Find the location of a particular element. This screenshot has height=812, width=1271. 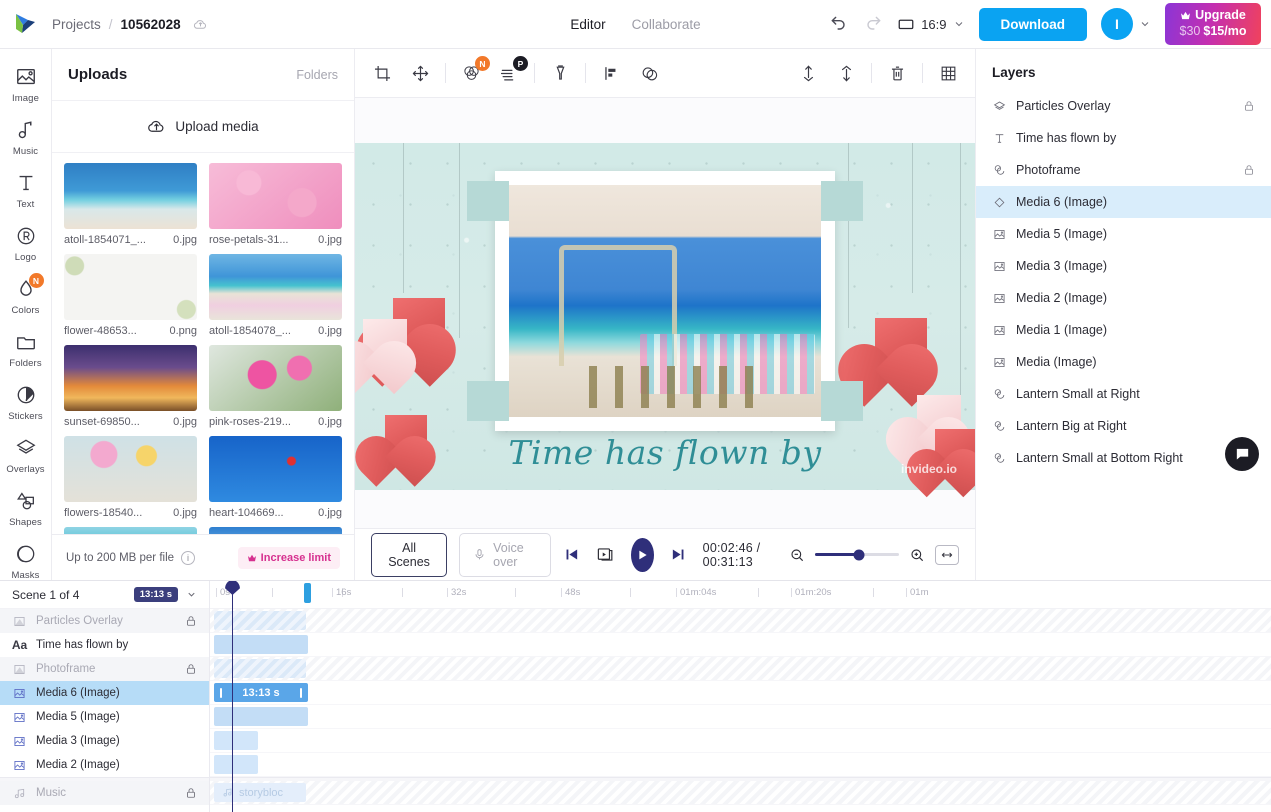

info-icon: i is located at coordinates (188, 557).